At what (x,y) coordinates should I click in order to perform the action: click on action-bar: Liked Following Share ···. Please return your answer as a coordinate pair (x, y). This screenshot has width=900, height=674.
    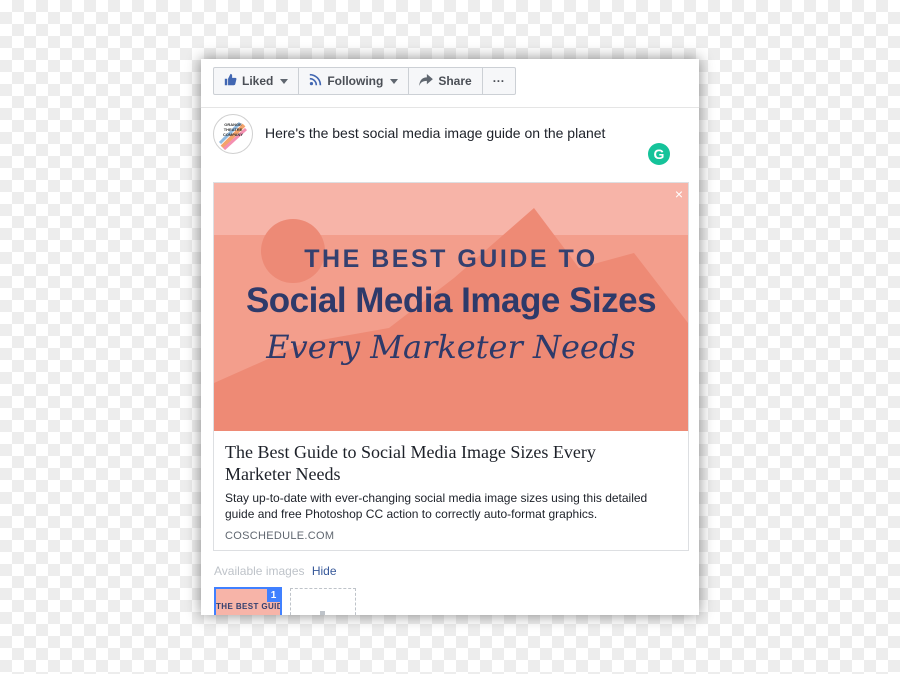
    Looking at the image, I should click on (364, 81).